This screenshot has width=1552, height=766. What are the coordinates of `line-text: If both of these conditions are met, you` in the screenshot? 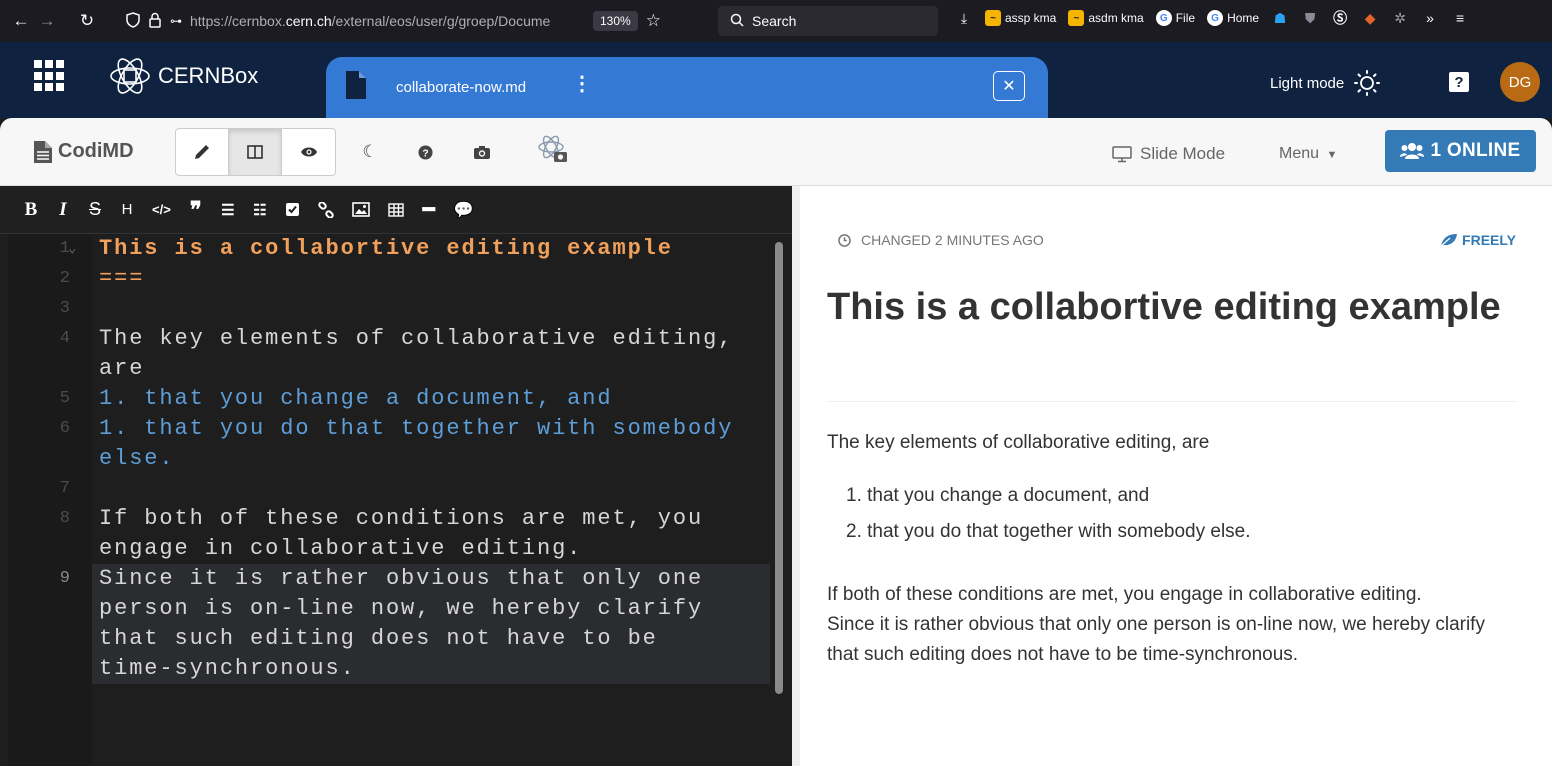 It's located at (401, 518).